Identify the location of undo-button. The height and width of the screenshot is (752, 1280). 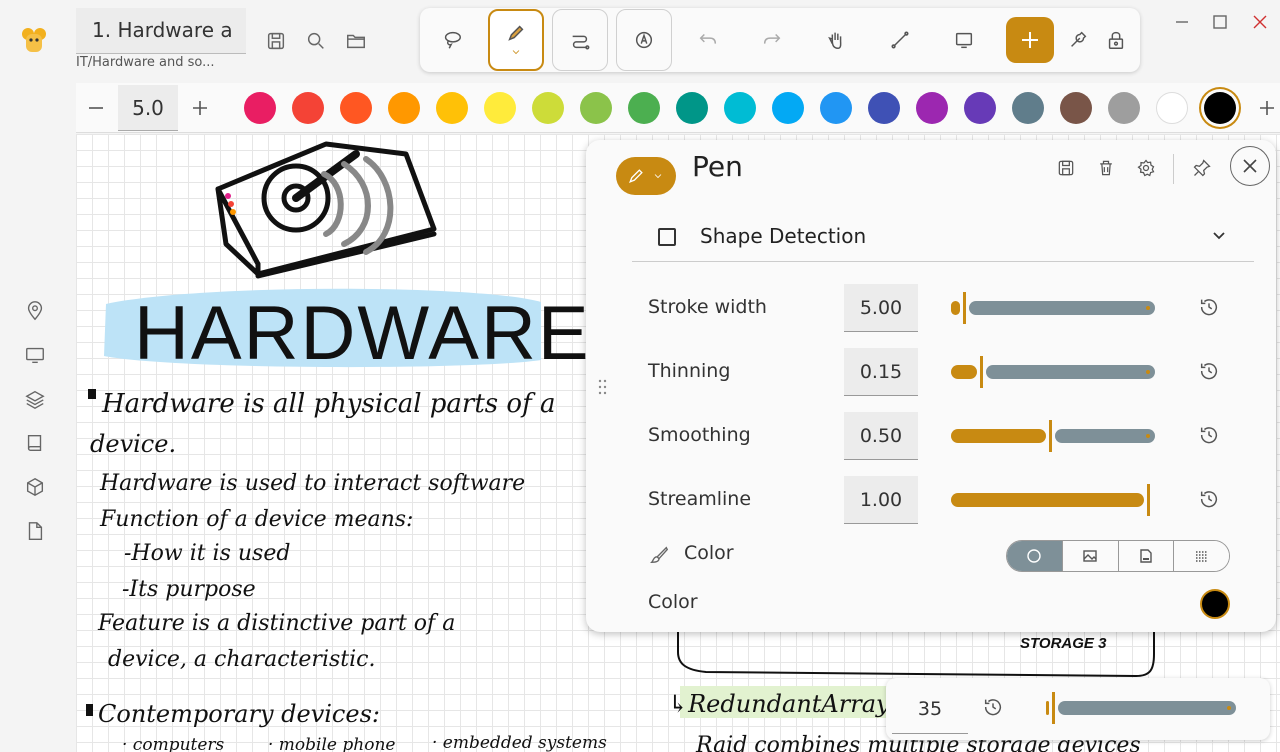
(708, 40).